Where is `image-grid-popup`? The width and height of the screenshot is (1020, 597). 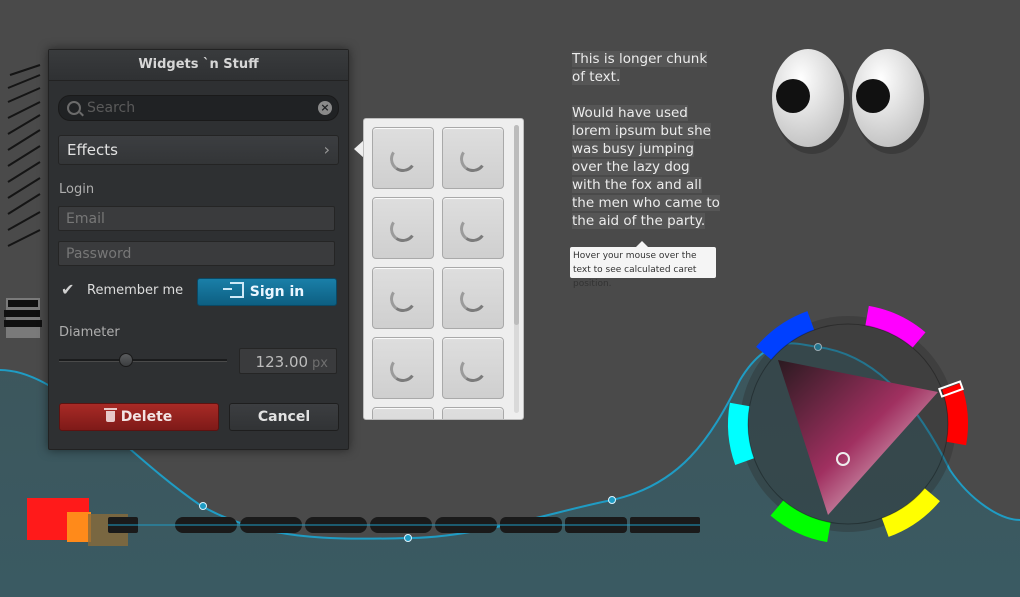
image-grid-popup is located at coordinates (443, 269).